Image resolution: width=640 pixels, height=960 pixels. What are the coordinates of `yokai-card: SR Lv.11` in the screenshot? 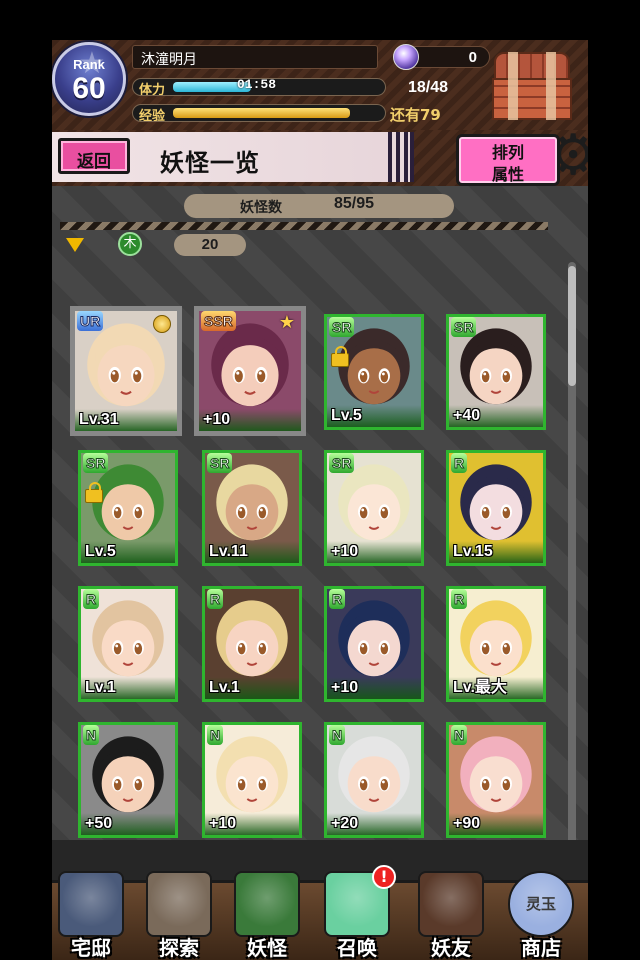 It's located at (252, 508).